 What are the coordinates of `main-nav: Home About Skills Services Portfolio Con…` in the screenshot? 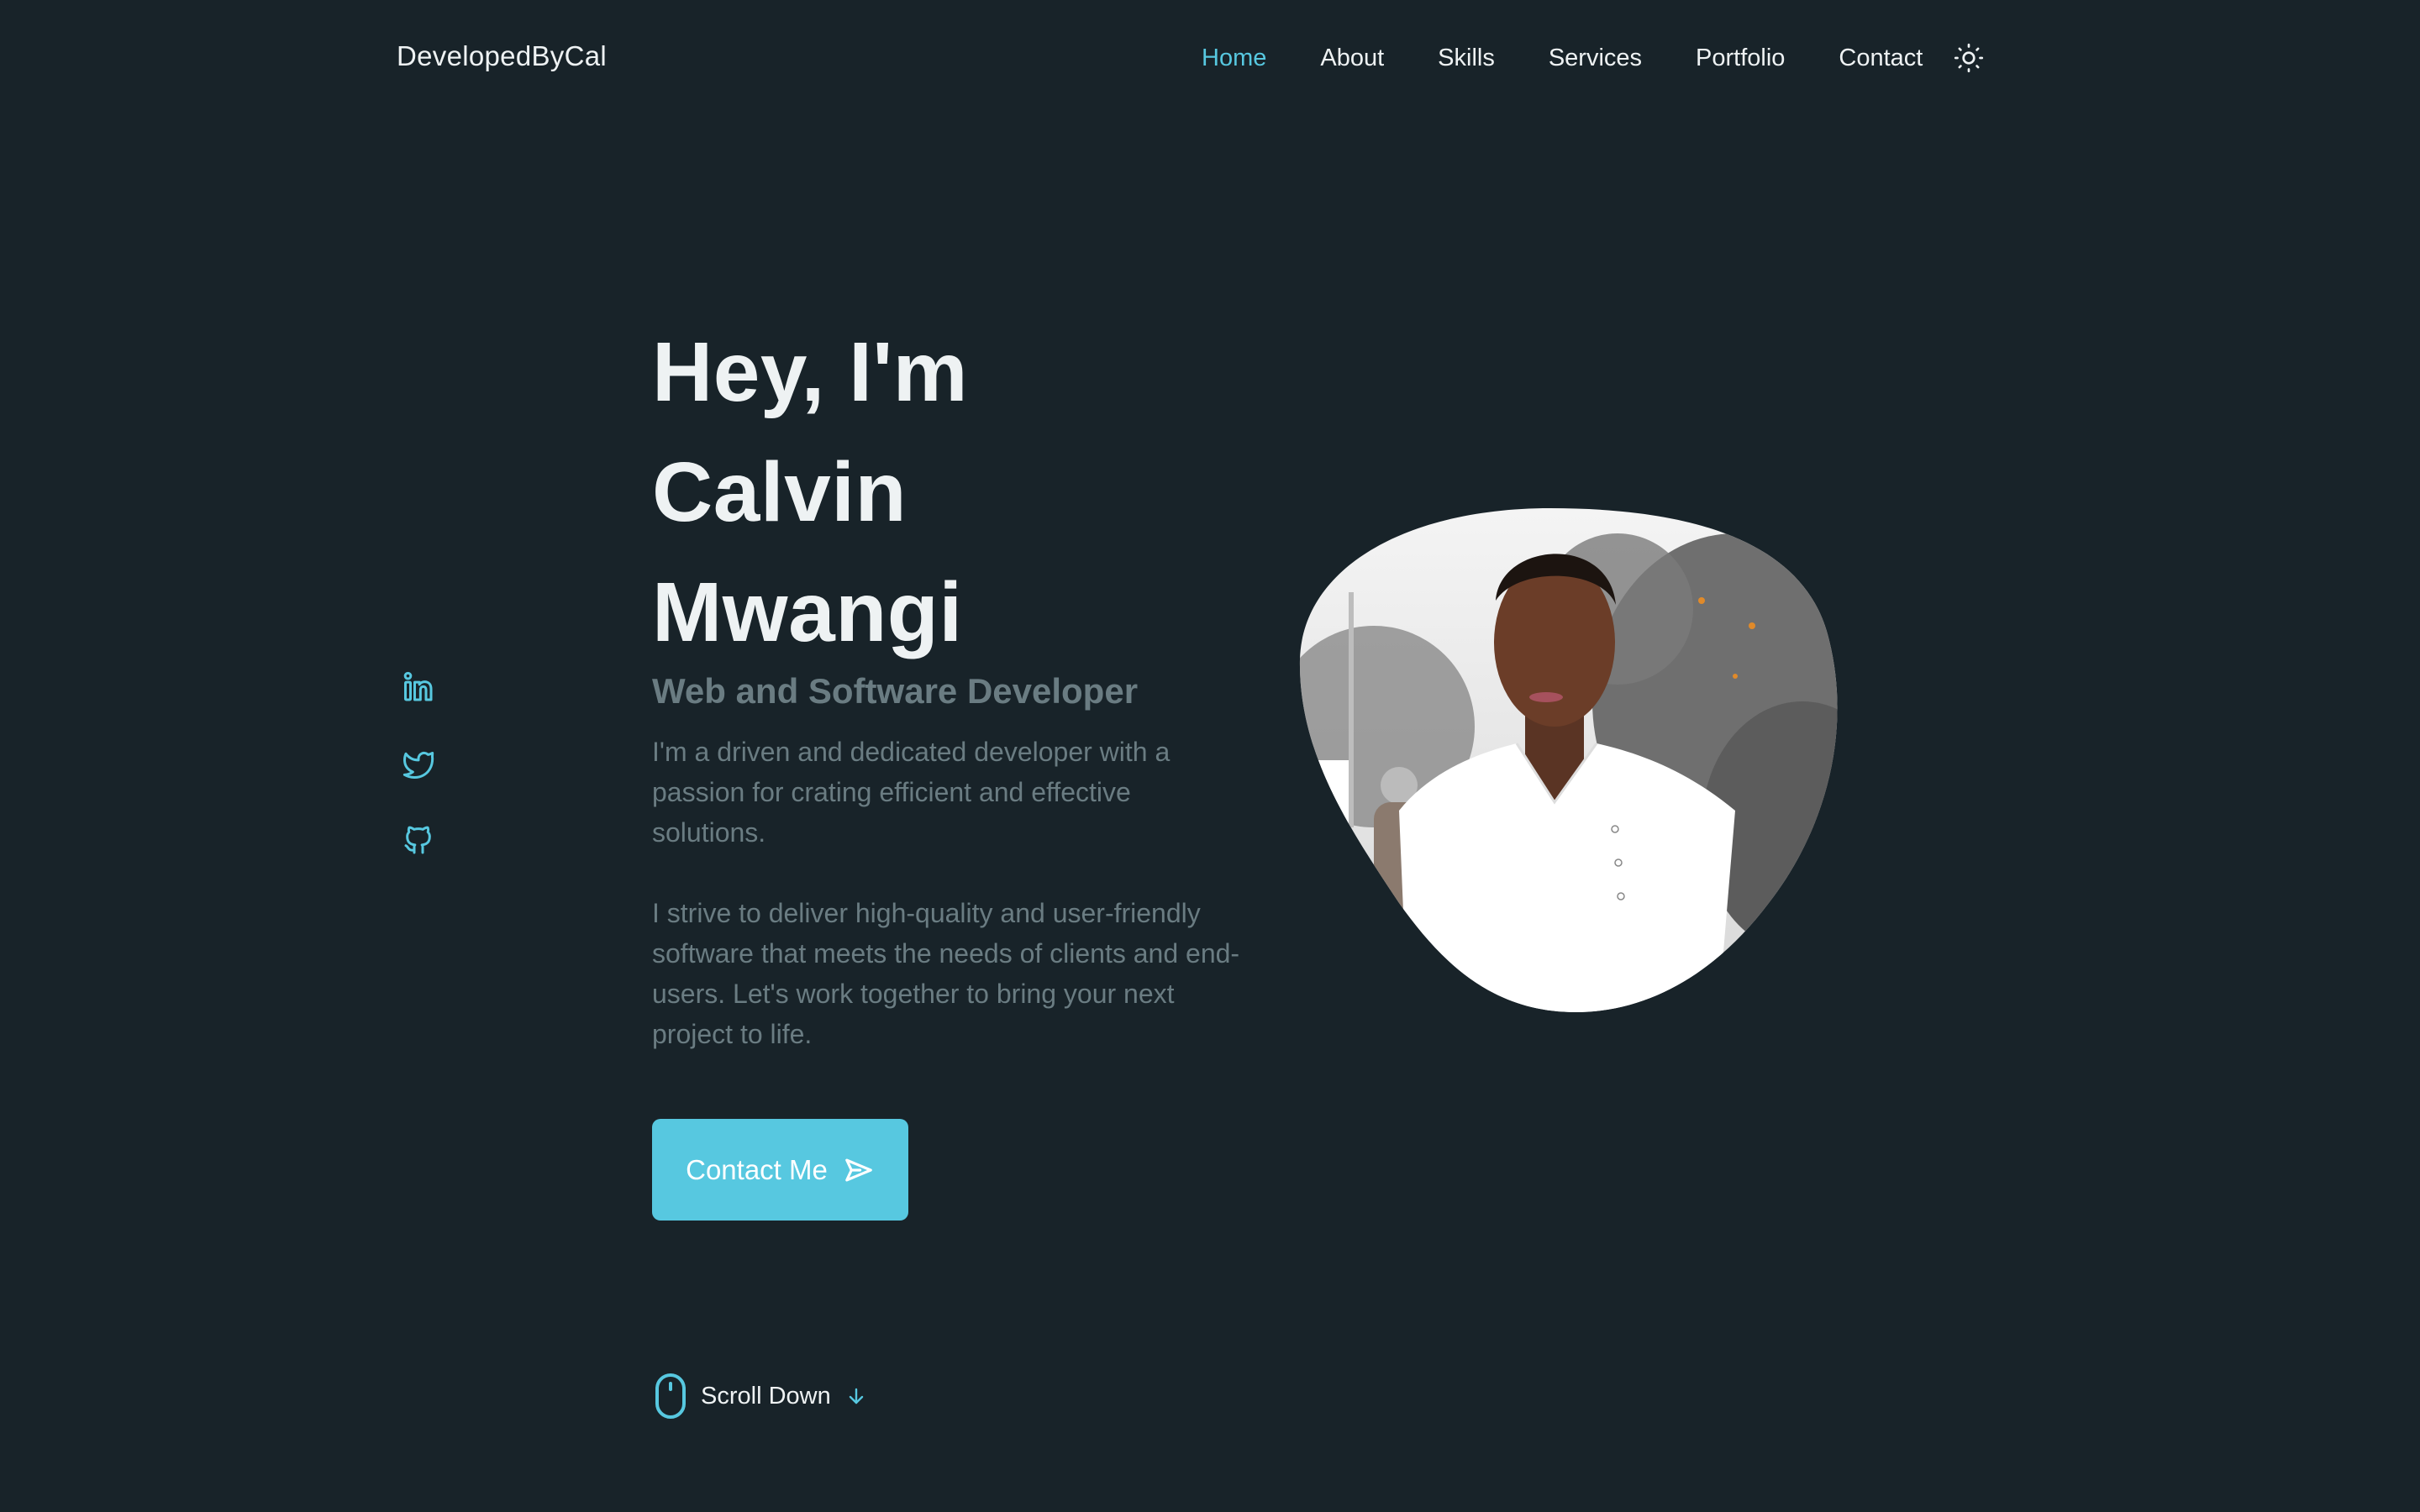 It's located at (1593, 58).